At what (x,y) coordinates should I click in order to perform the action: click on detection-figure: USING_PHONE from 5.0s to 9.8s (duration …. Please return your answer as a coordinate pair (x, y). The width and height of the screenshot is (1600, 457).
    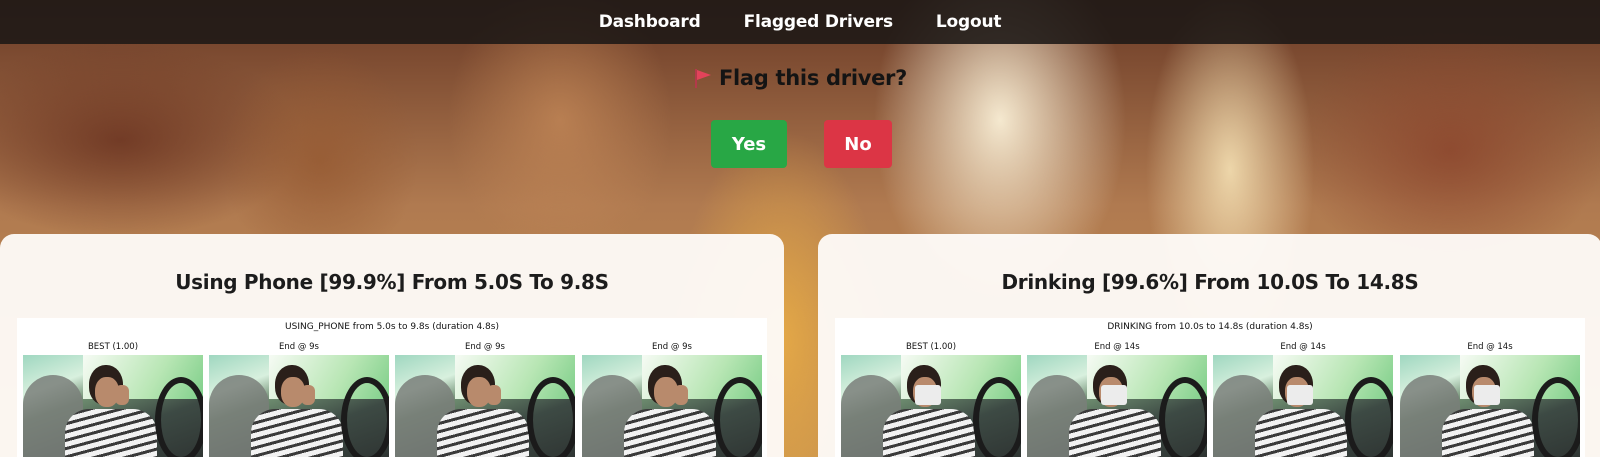
    Looking at the image, I should click on (392, 387).